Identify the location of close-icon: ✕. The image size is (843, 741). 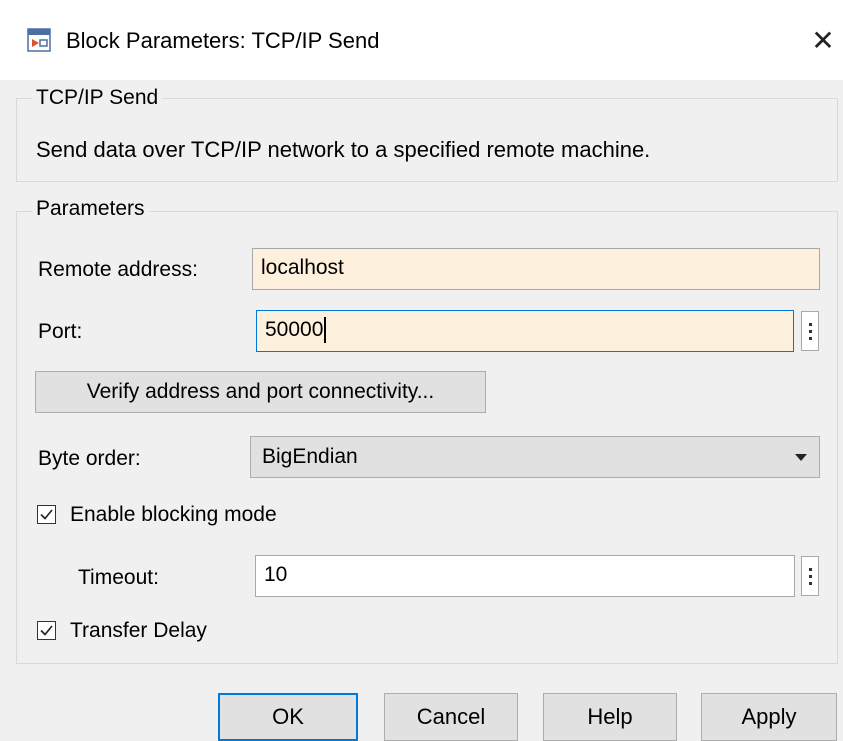
(823, 41).